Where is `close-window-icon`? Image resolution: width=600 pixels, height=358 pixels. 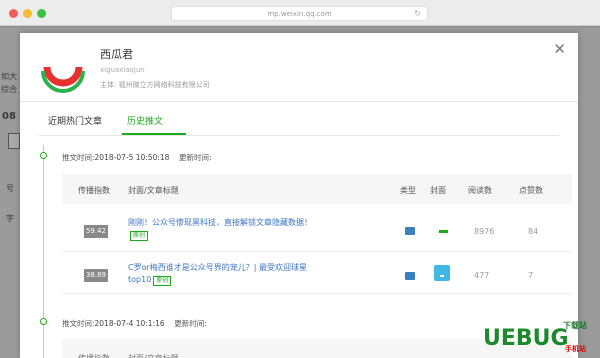 close-window-icon is located at coordinates (13, 13).